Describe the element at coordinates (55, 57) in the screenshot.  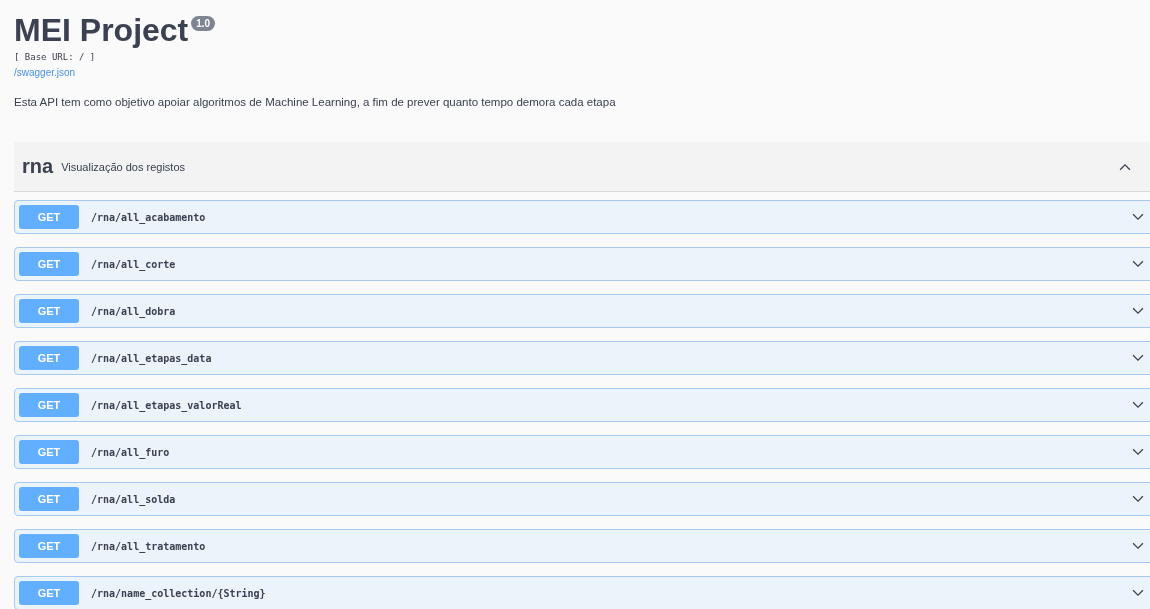
I see `base-url: [ Base URL: / ]` at that location.